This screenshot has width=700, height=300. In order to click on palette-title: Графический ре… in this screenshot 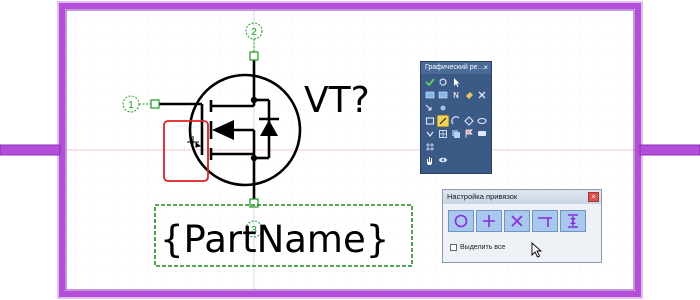, I will do `click(456, 68)`.